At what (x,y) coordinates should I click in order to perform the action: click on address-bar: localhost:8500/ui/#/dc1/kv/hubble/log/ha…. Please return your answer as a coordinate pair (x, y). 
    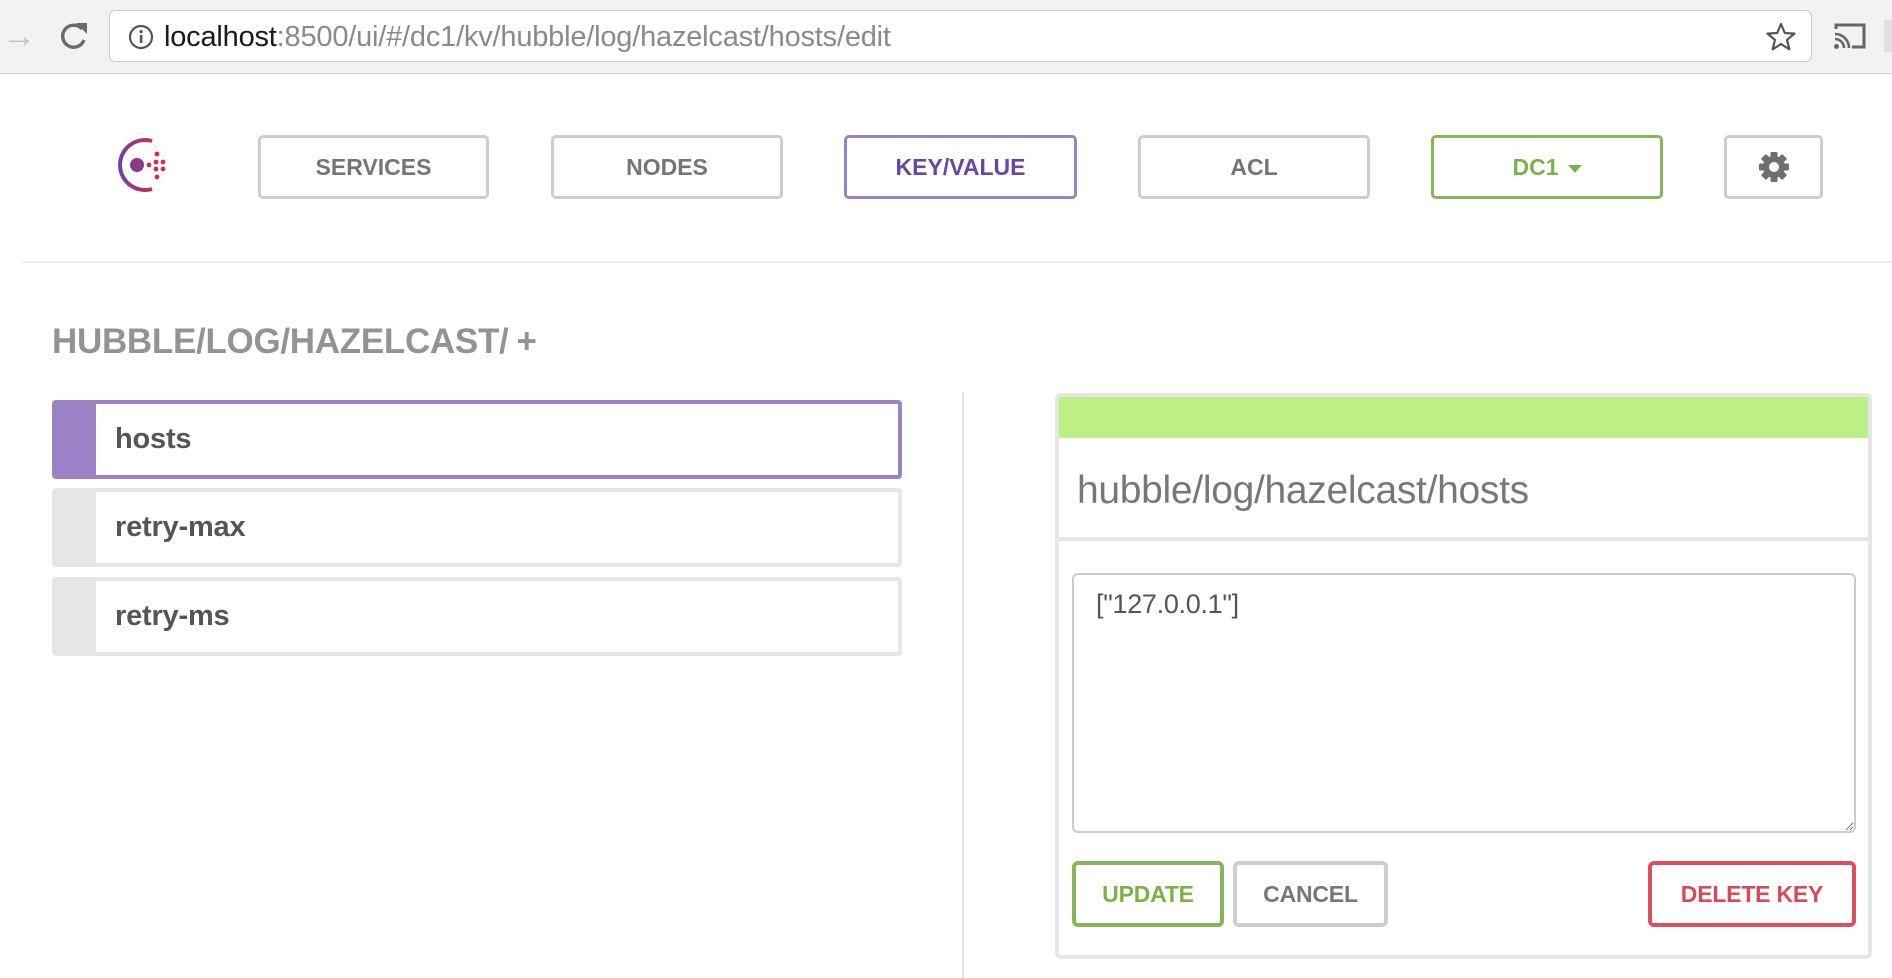
    Looking at the image, I should click on (960, 36).